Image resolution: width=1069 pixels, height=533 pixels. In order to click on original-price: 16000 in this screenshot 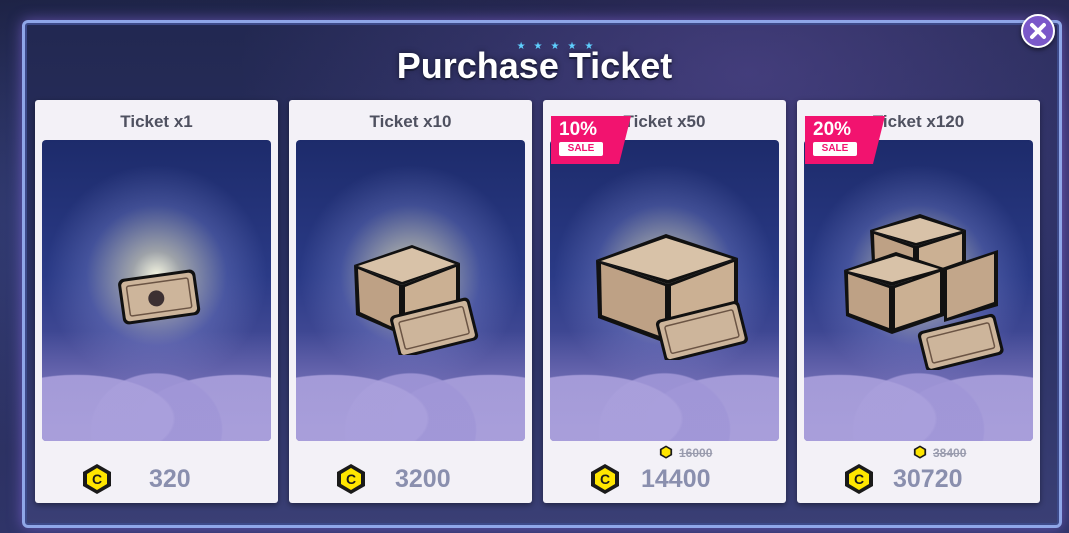, I will do `click(685, 453)`.